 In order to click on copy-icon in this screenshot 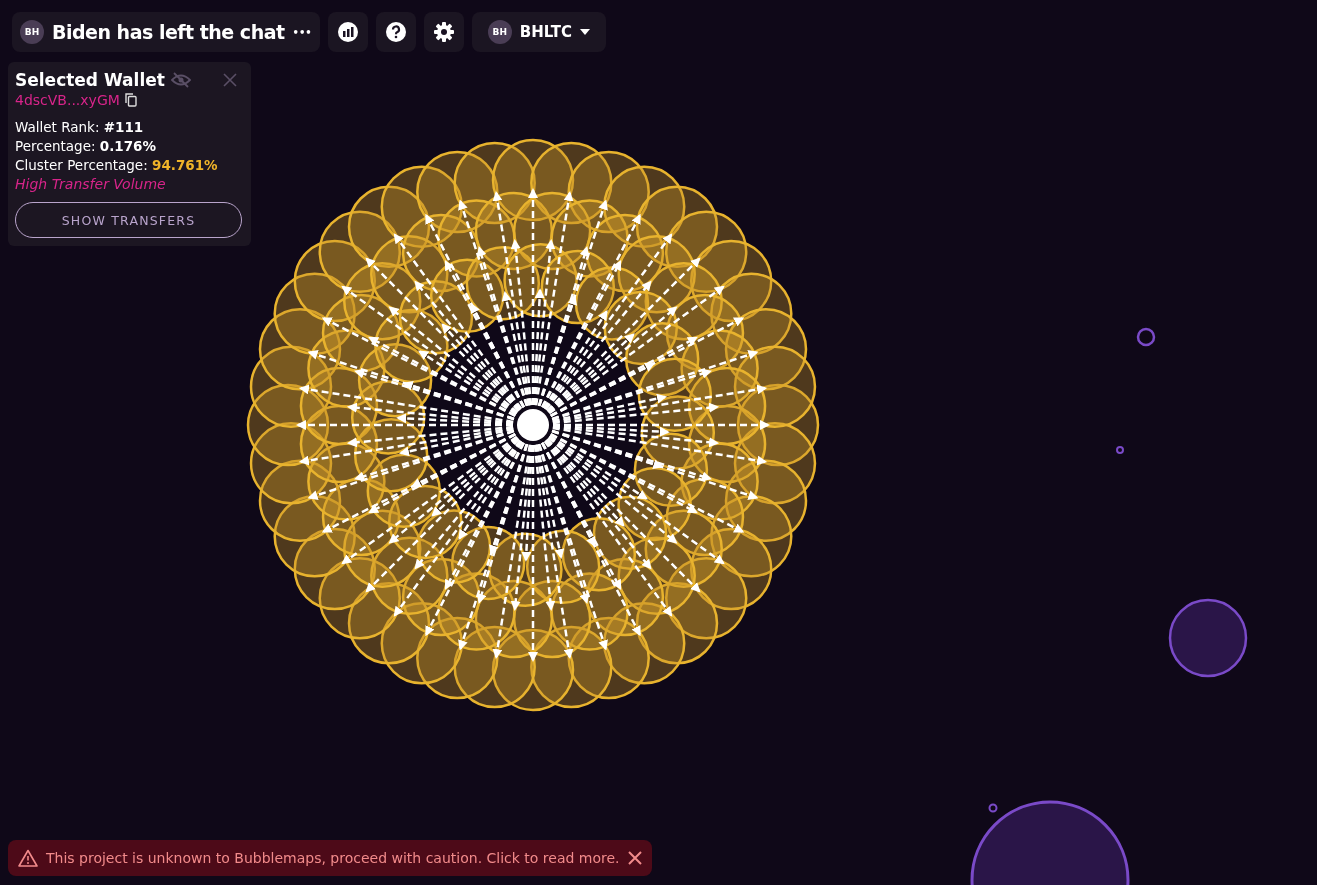, I will do `click(130, 100)`.